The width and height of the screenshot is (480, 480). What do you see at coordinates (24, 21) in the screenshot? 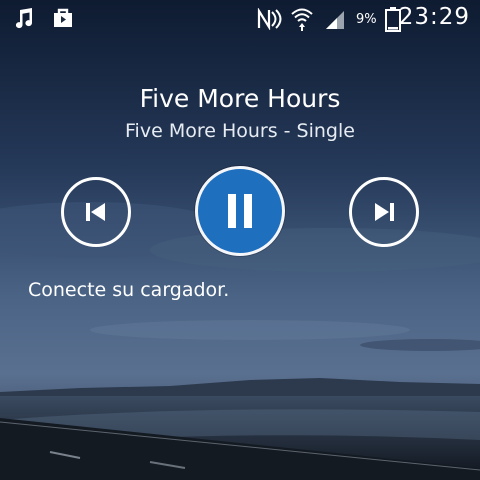
I see `music-note-icon` at bounding box center [24, 21].